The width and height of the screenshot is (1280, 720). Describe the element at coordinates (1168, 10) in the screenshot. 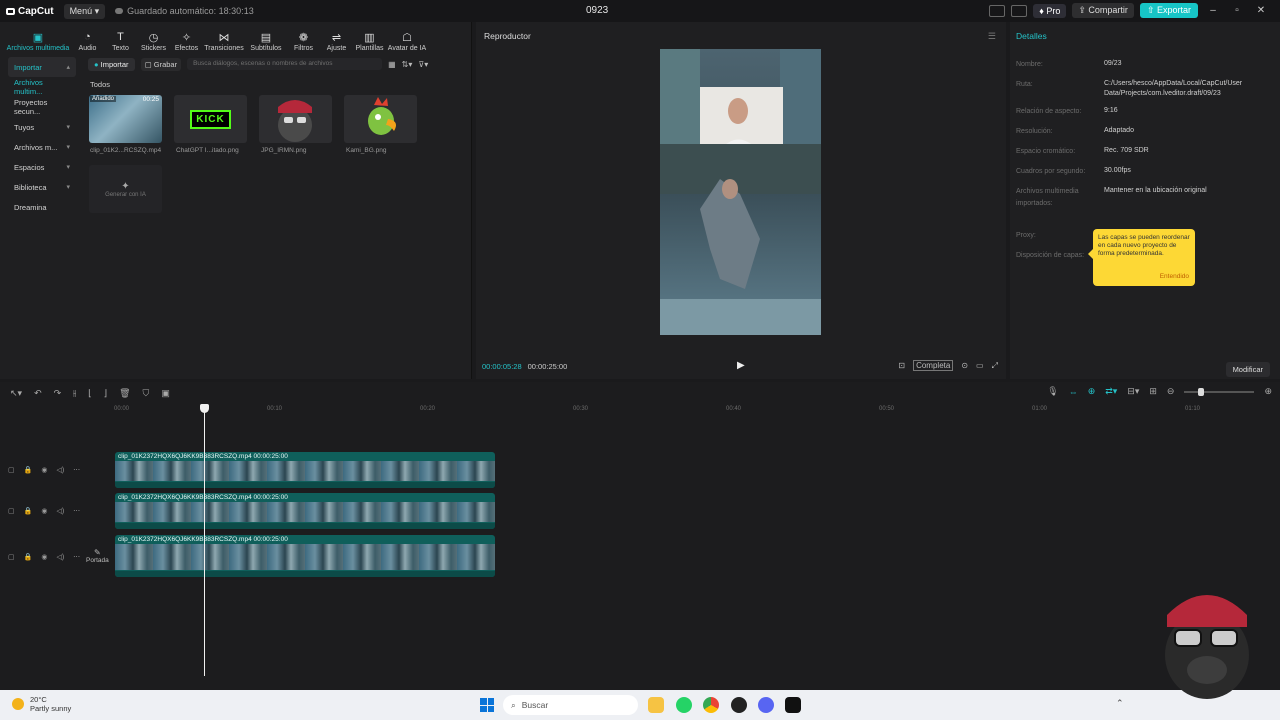

I see `export-button: ⇧ Exportar` at that location.